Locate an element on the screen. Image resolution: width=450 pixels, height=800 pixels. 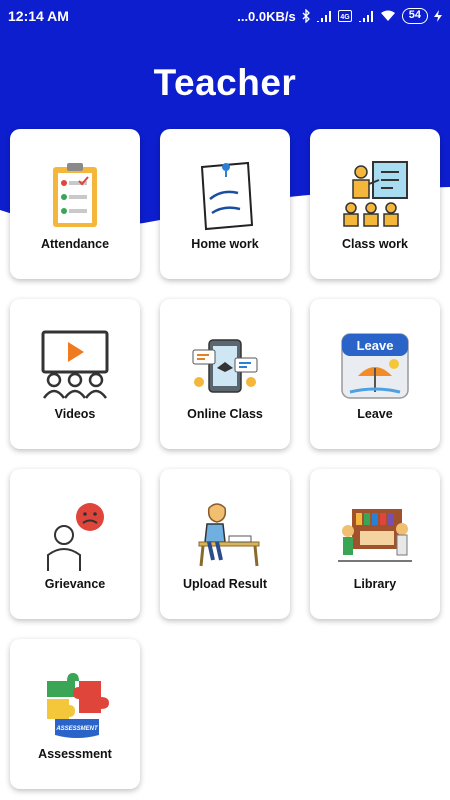
tile-grievance: Grievance is located at coordinates (75, 544).